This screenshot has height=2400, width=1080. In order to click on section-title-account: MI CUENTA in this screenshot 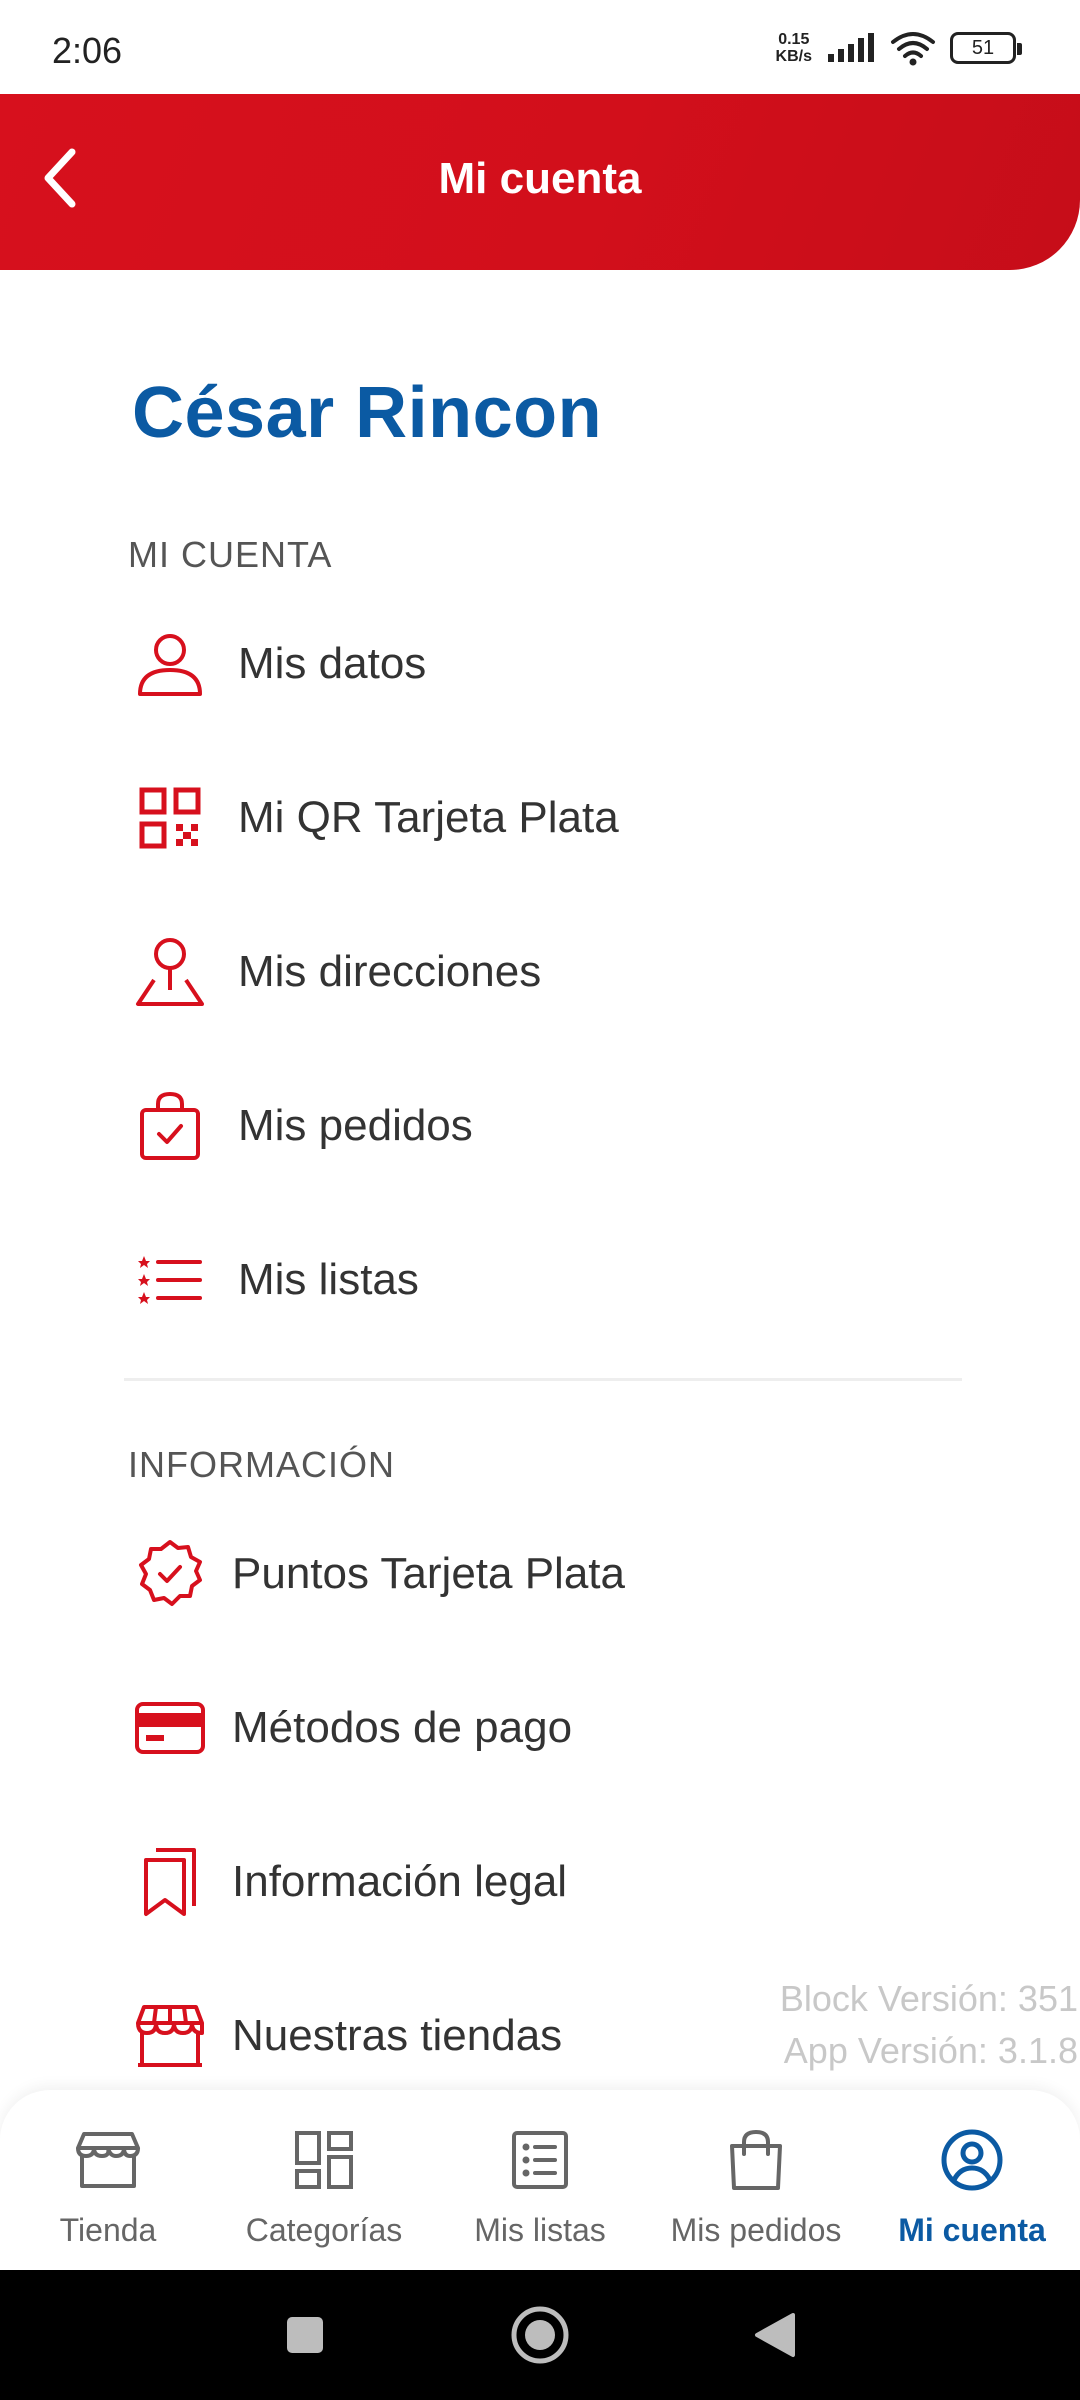, I will do `click(230, 554)`.